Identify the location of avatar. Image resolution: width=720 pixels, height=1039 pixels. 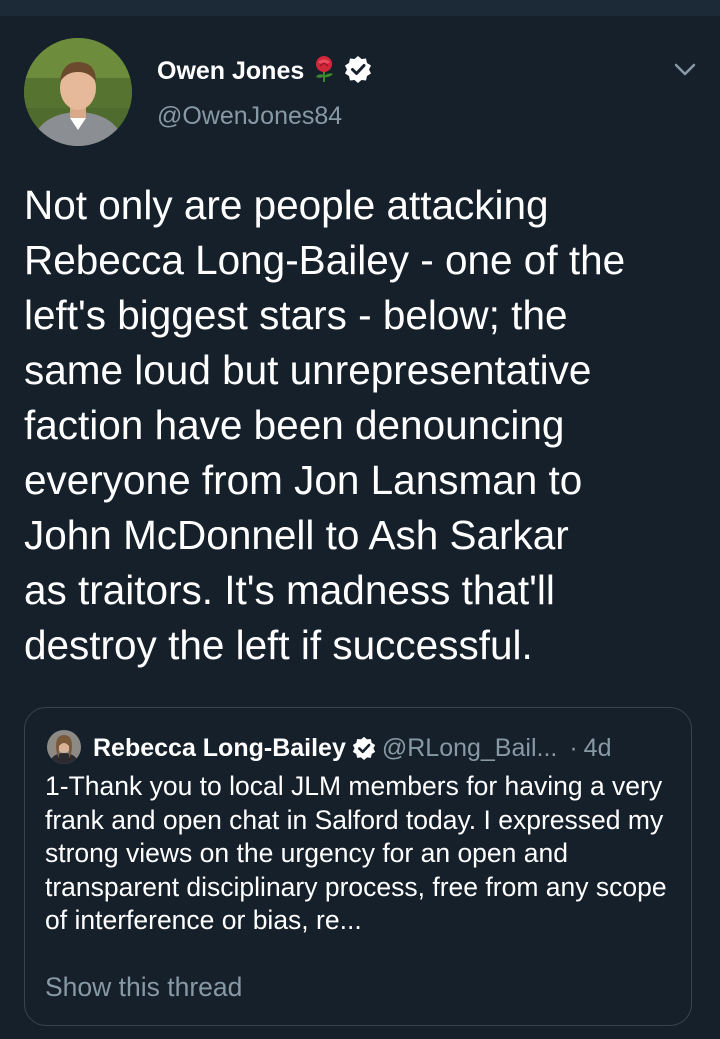
(78, 92).